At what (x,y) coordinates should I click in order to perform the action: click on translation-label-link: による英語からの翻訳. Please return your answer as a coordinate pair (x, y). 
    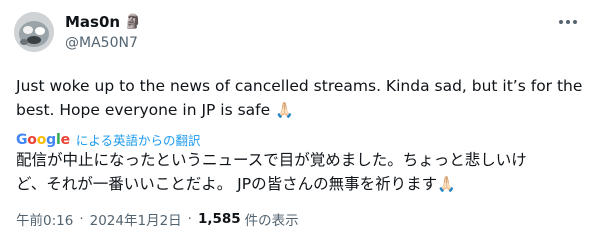
    Looking at the image, I should click on (138, 139).